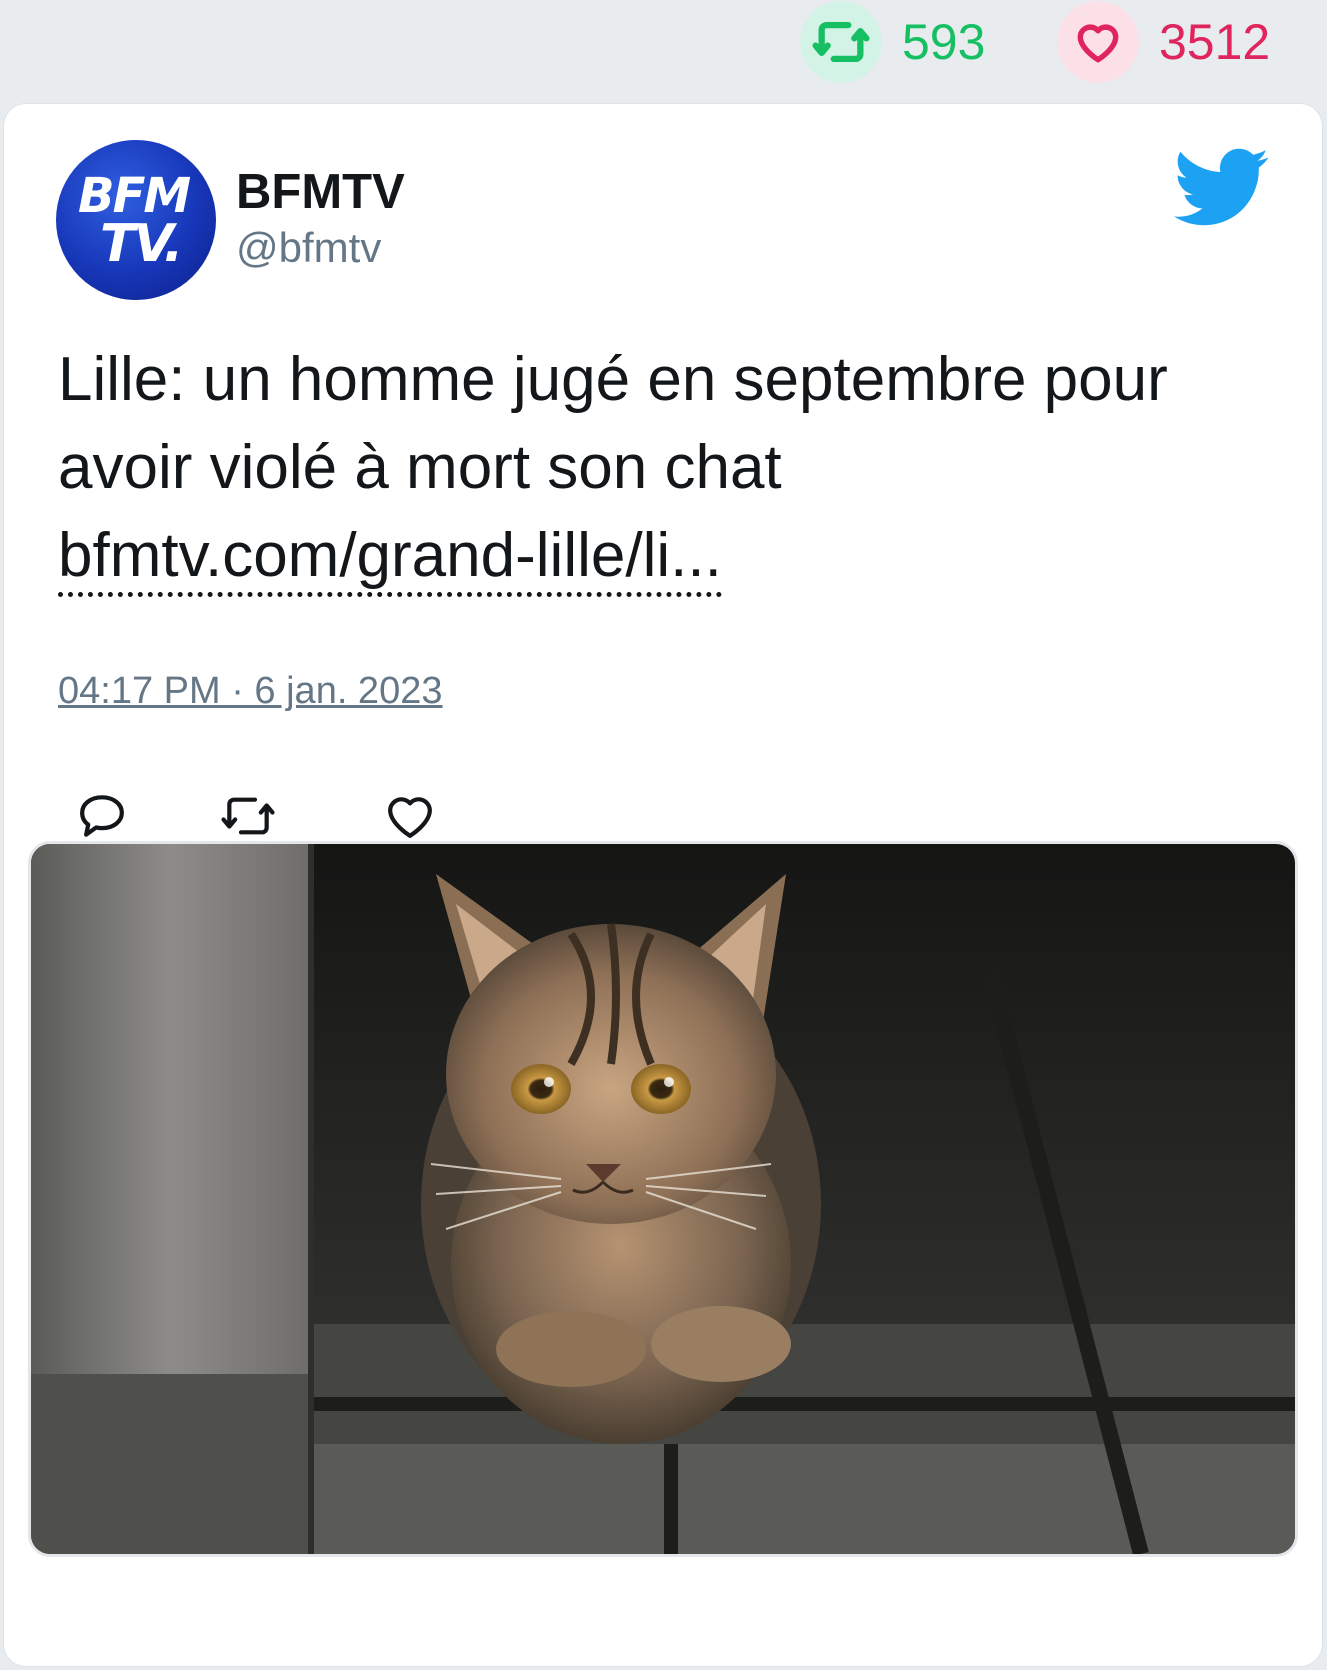 This screenshot has width=1327, height=1670. What do you see at coordinates (944, 42) in the screenshot?
I see `retweet-count-value: 593` at bounding box center [944, 42].